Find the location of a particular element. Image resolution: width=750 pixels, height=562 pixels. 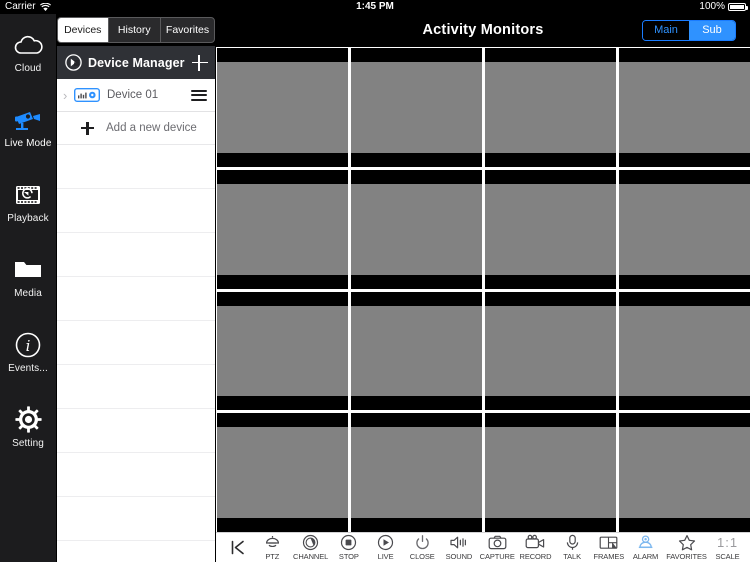

battery-percent-label: 100% is located at coordinates (712, 6).